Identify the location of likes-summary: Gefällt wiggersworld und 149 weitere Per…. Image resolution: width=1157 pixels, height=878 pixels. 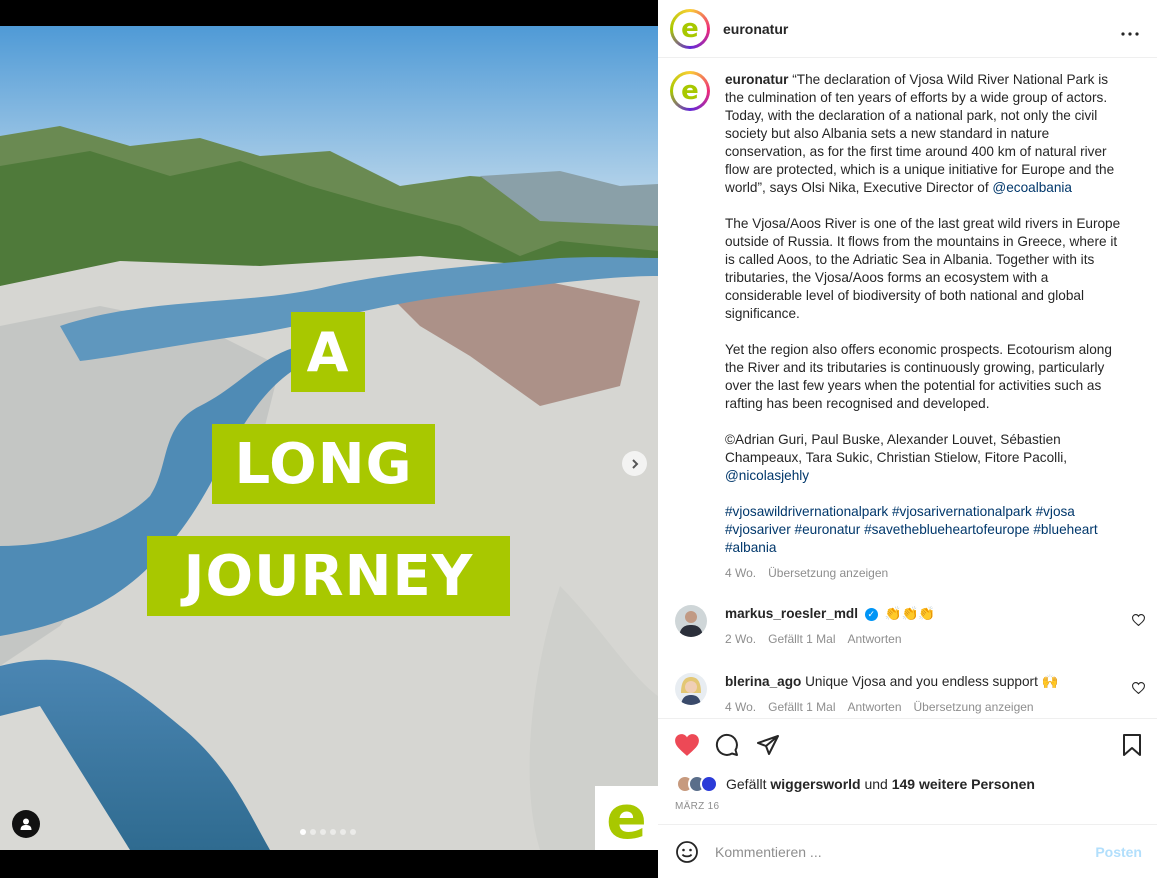
(855, 784).